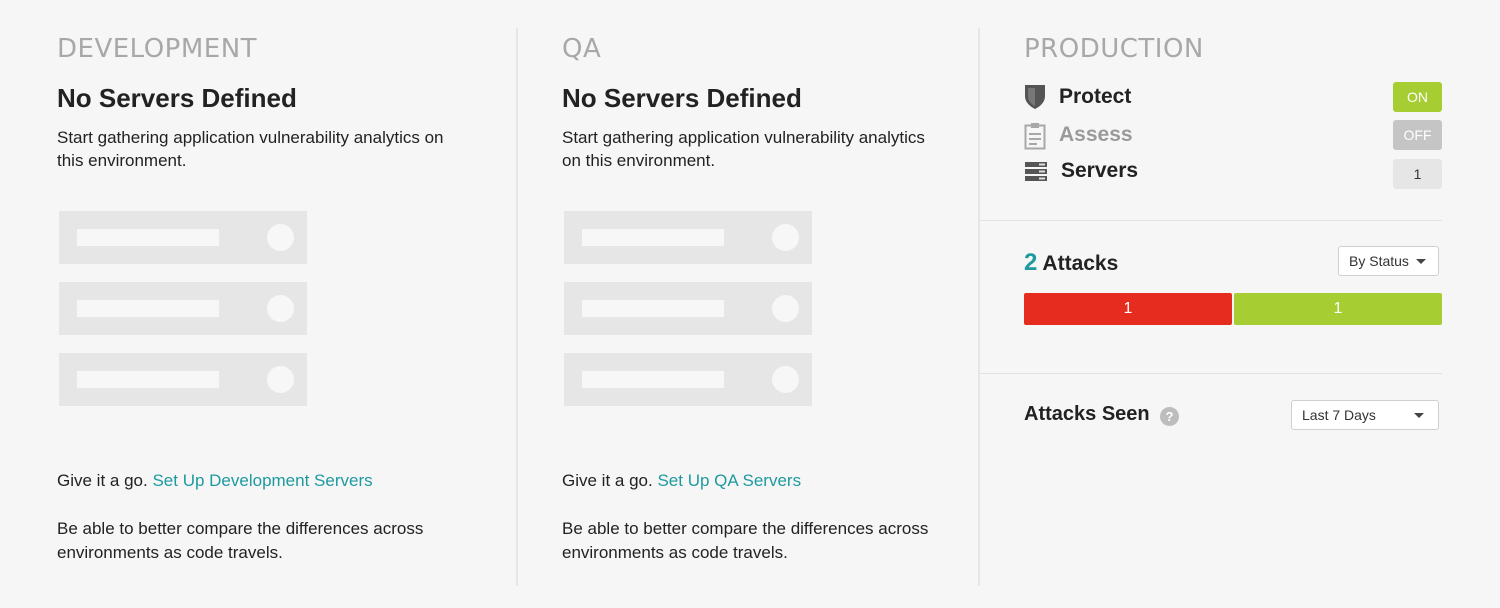 The width and height of the screenshot is (1500, 608). What do you see at coordinates (1338, 309) in the screenshot?
I see `attack-segment-green: 1` at bounding box center [1338, 309].